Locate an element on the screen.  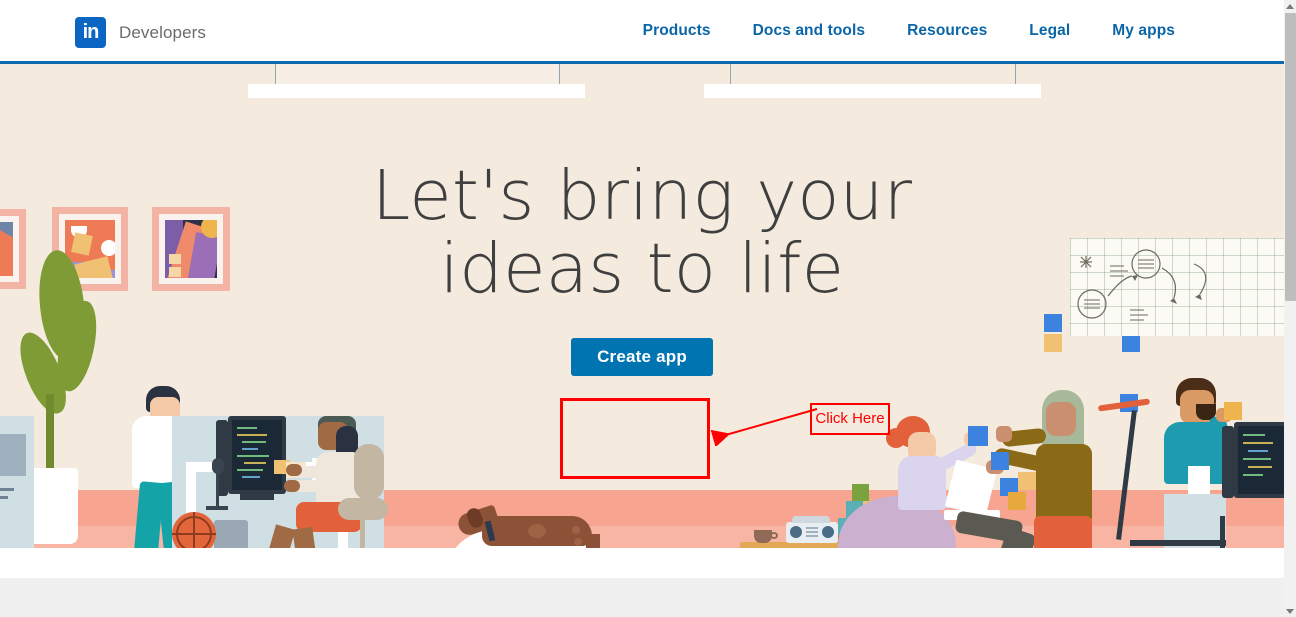
scroll-up-arrow-icon is located at coordinates (1290, 6).